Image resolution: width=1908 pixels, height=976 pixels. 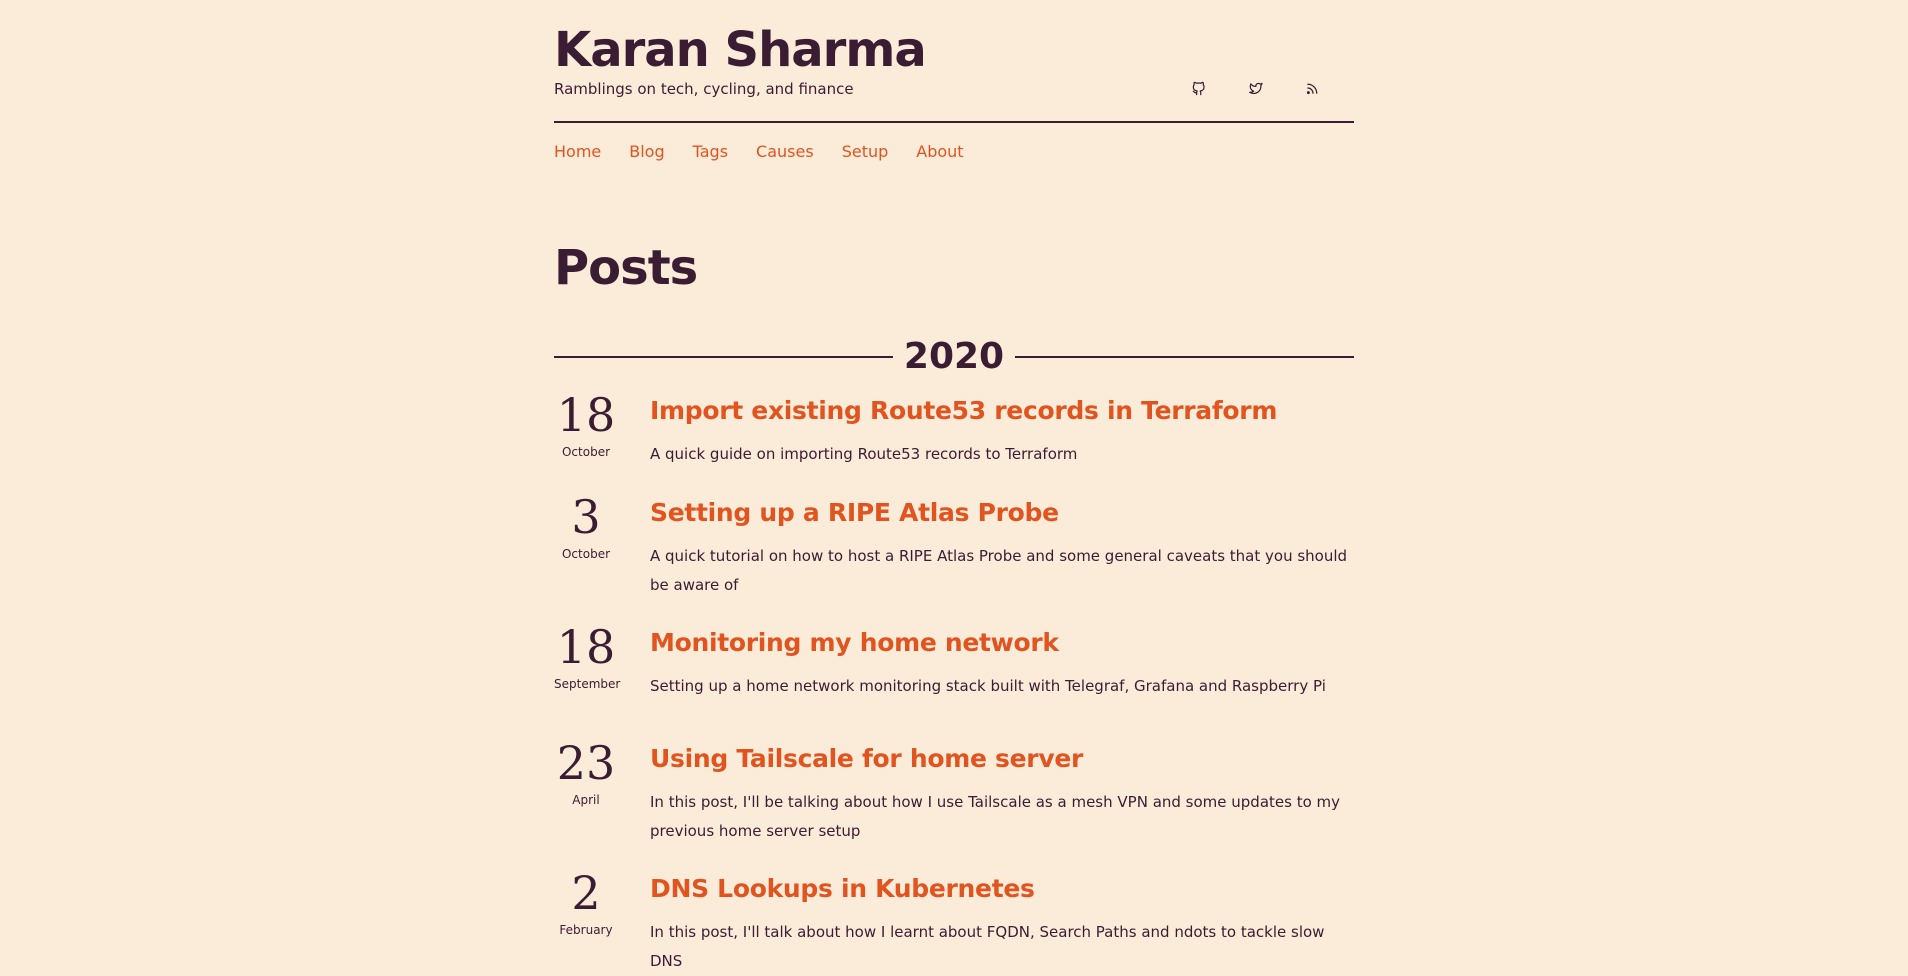 What do you see at coordinates (866, 758) in the screenshot?
I see `post-title-link: Using Tailscale for home server` at bounding box center [866, 758].